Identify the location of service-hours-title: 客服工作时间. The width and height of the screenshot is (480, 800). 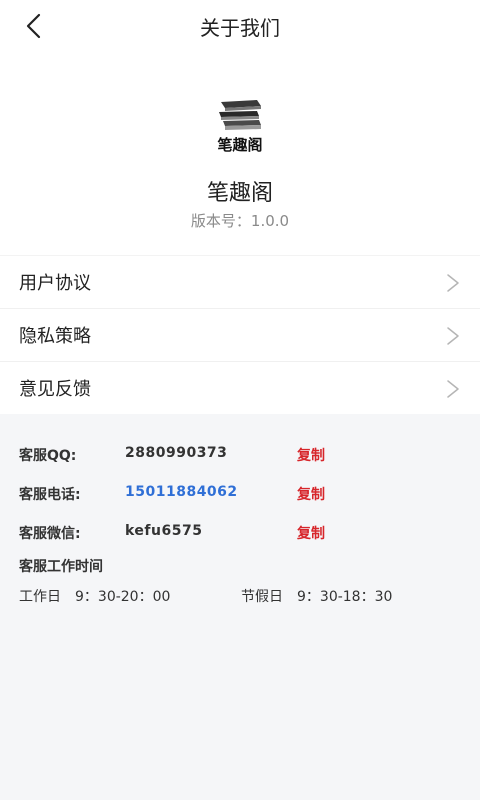
(61, 567).